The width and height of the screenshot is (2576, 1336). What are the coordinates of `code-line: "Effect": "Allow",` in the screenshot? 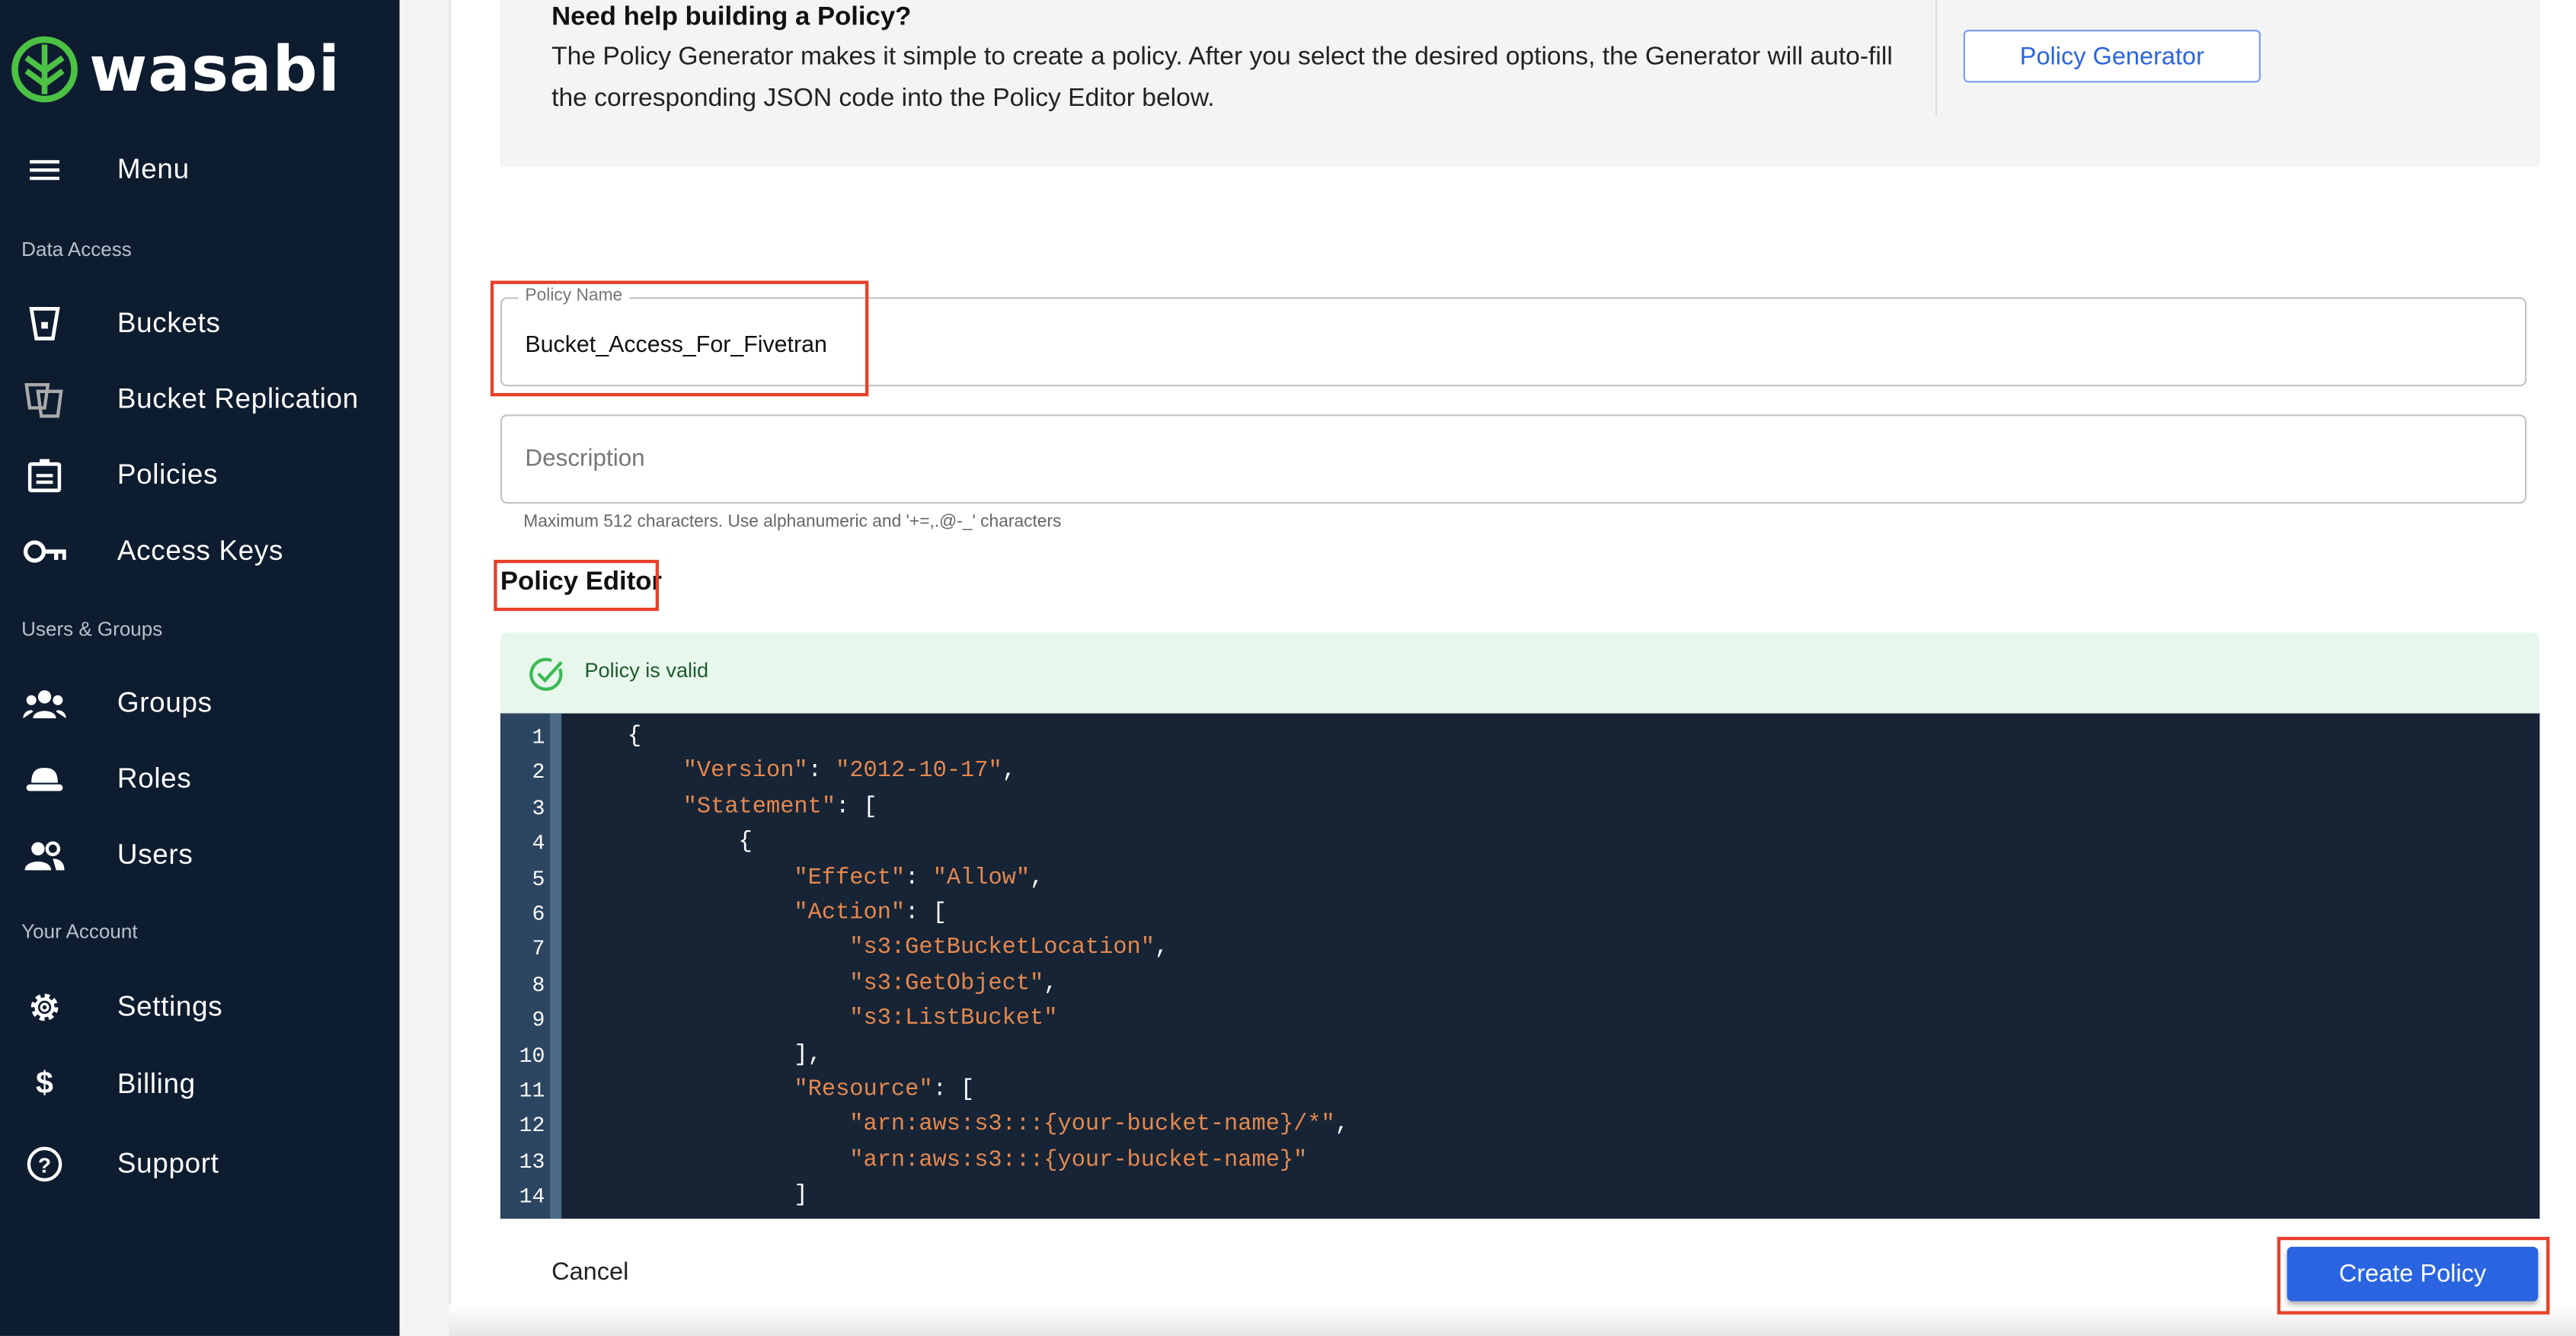 It's located at (919, 878).